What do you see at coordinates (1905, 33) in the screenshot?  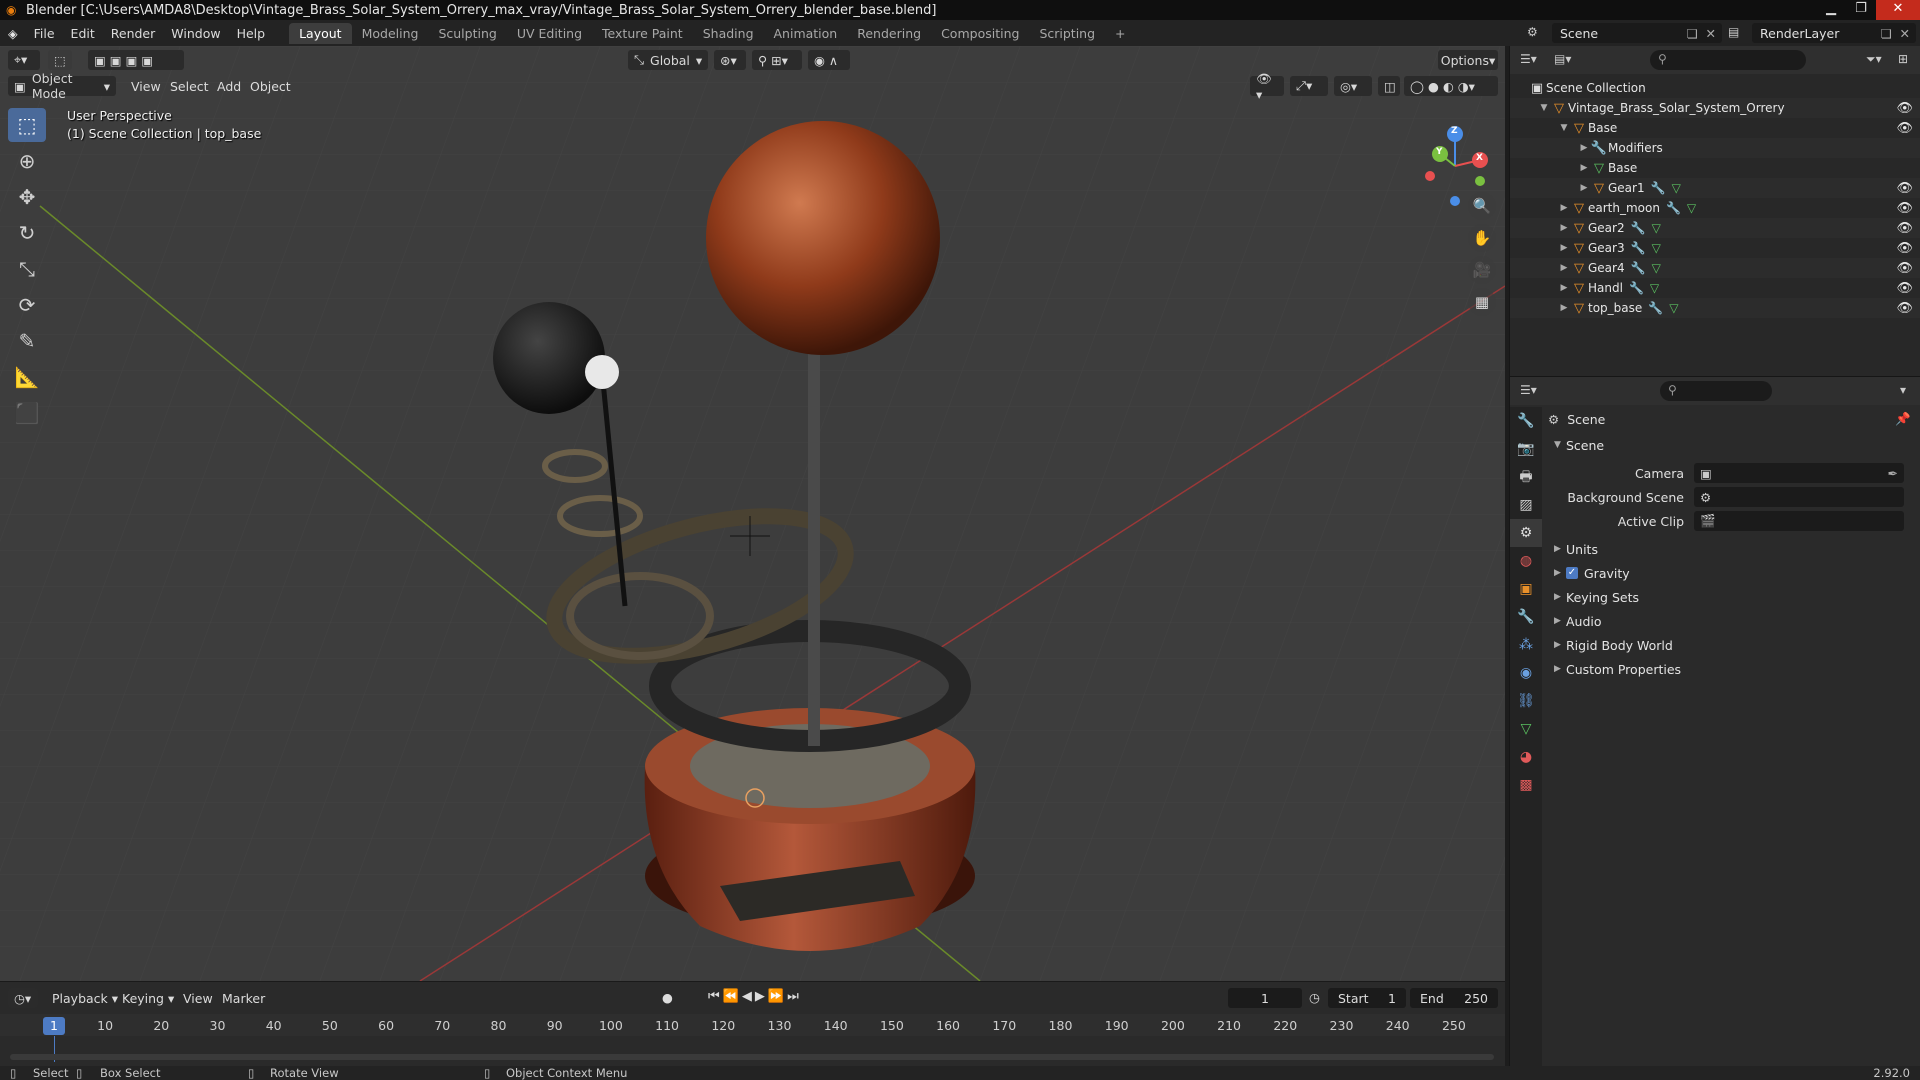 I see `remove-layer-icon: ✕` at bounding box center [1905, 33].